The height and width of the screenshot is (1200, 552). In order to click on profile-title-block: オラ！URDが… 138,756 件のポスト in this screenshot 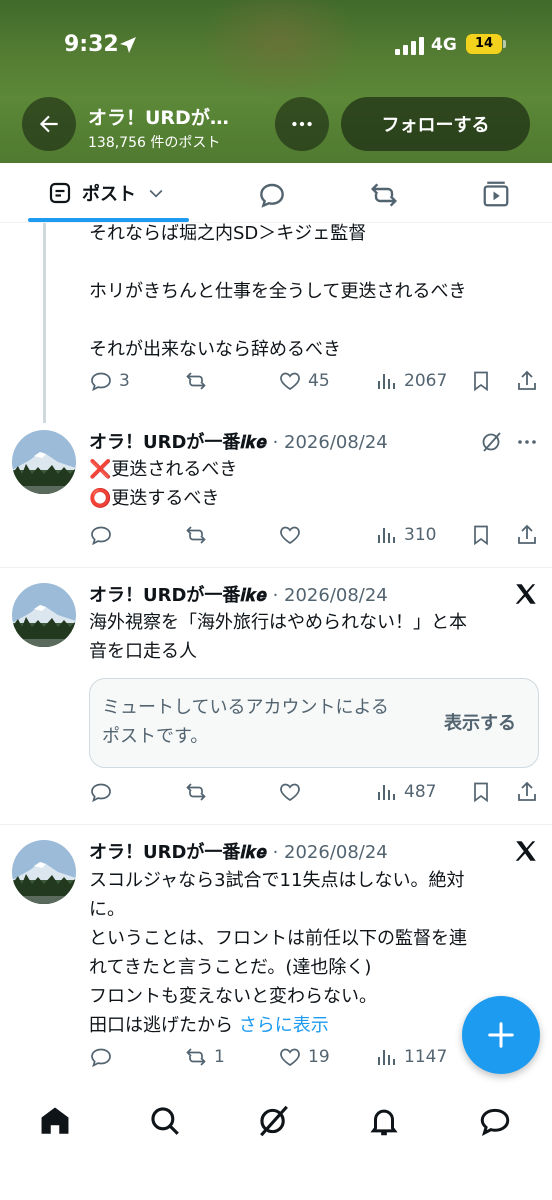, I will do `click(177, 127)`.